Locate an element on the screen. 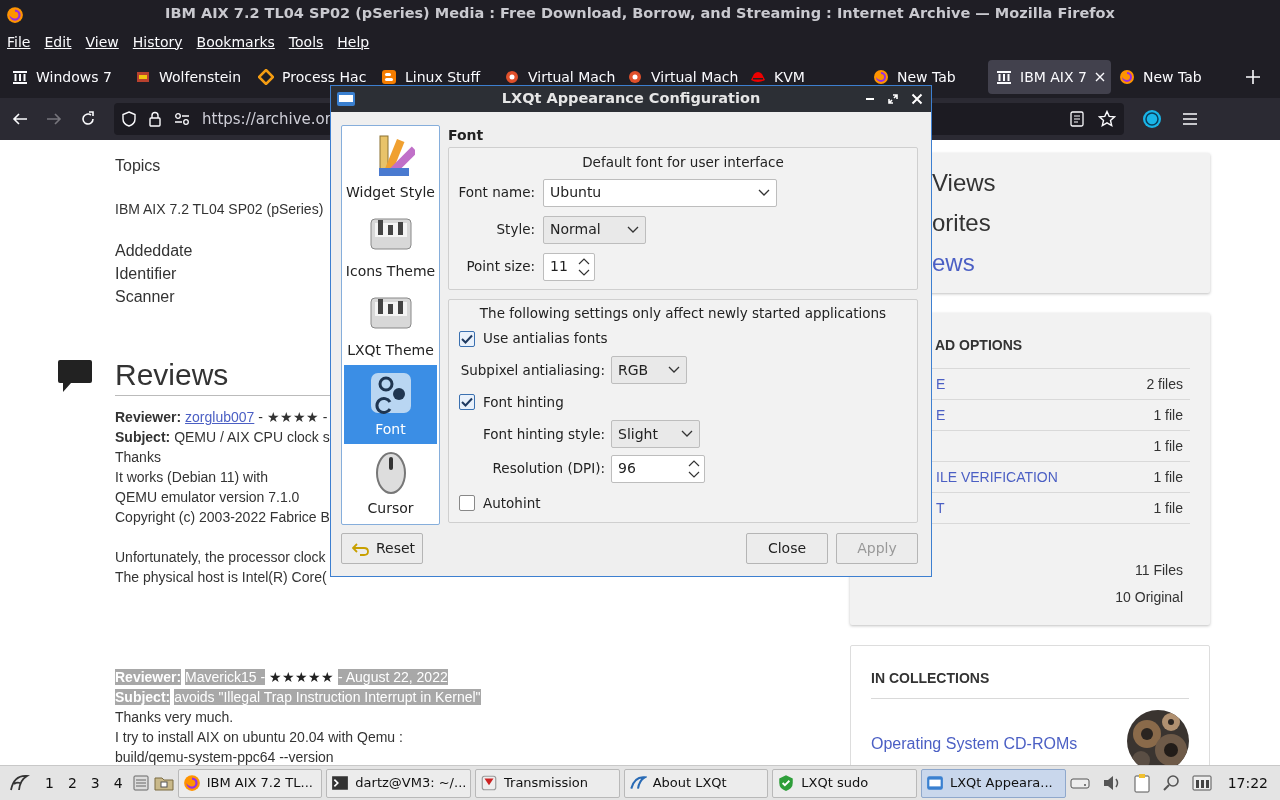 The image size is (1280, 800). review-text: The physical host is Intel(R) Core( is located at coordinates (221, 577).